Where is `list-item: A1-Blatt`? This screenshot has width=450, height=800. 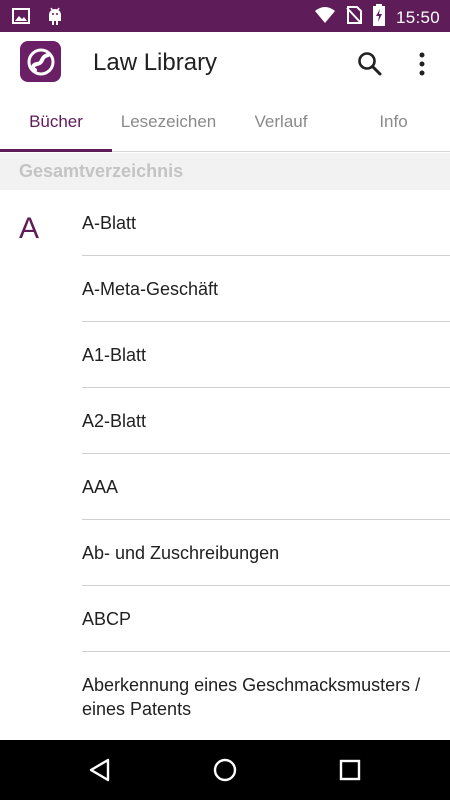 list-item: A1-Blatt is located at coordinates (266, 355).